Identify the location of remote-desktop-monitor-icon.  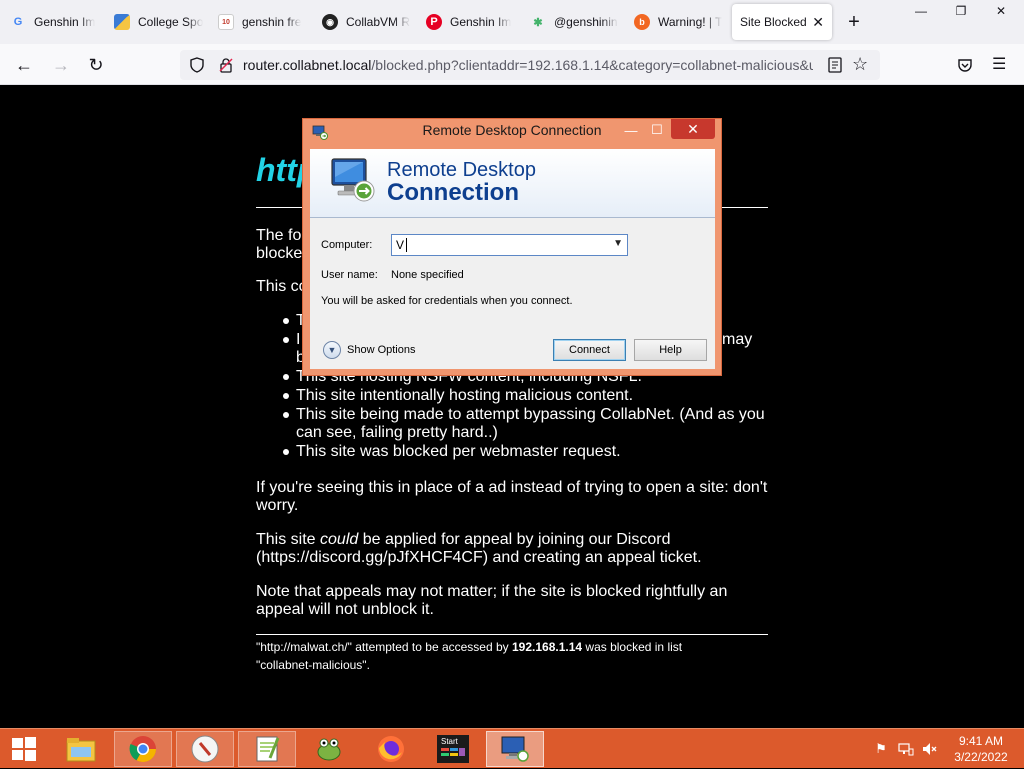
(353, 180).